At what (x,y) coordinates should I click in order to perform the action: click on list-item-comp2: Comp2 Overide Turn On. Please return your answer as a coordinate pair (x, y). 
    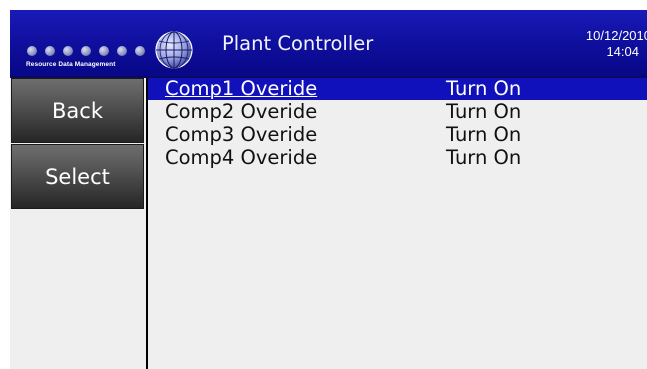
    Looking at the image, I should click on (397, 111).